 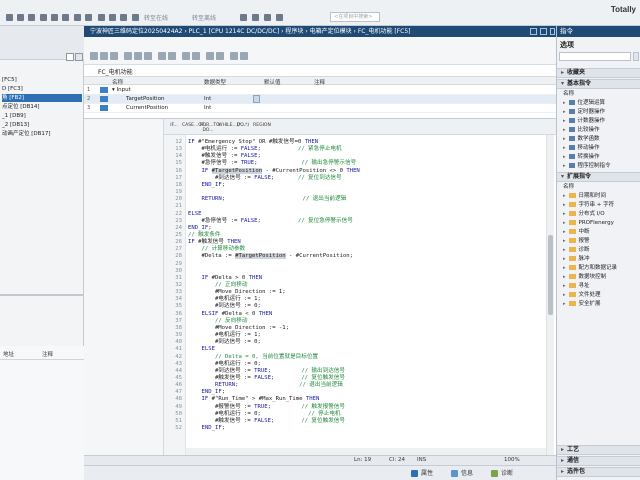 I want to click on code-line: 32 // 正向移动, so click(x=360, y=285).